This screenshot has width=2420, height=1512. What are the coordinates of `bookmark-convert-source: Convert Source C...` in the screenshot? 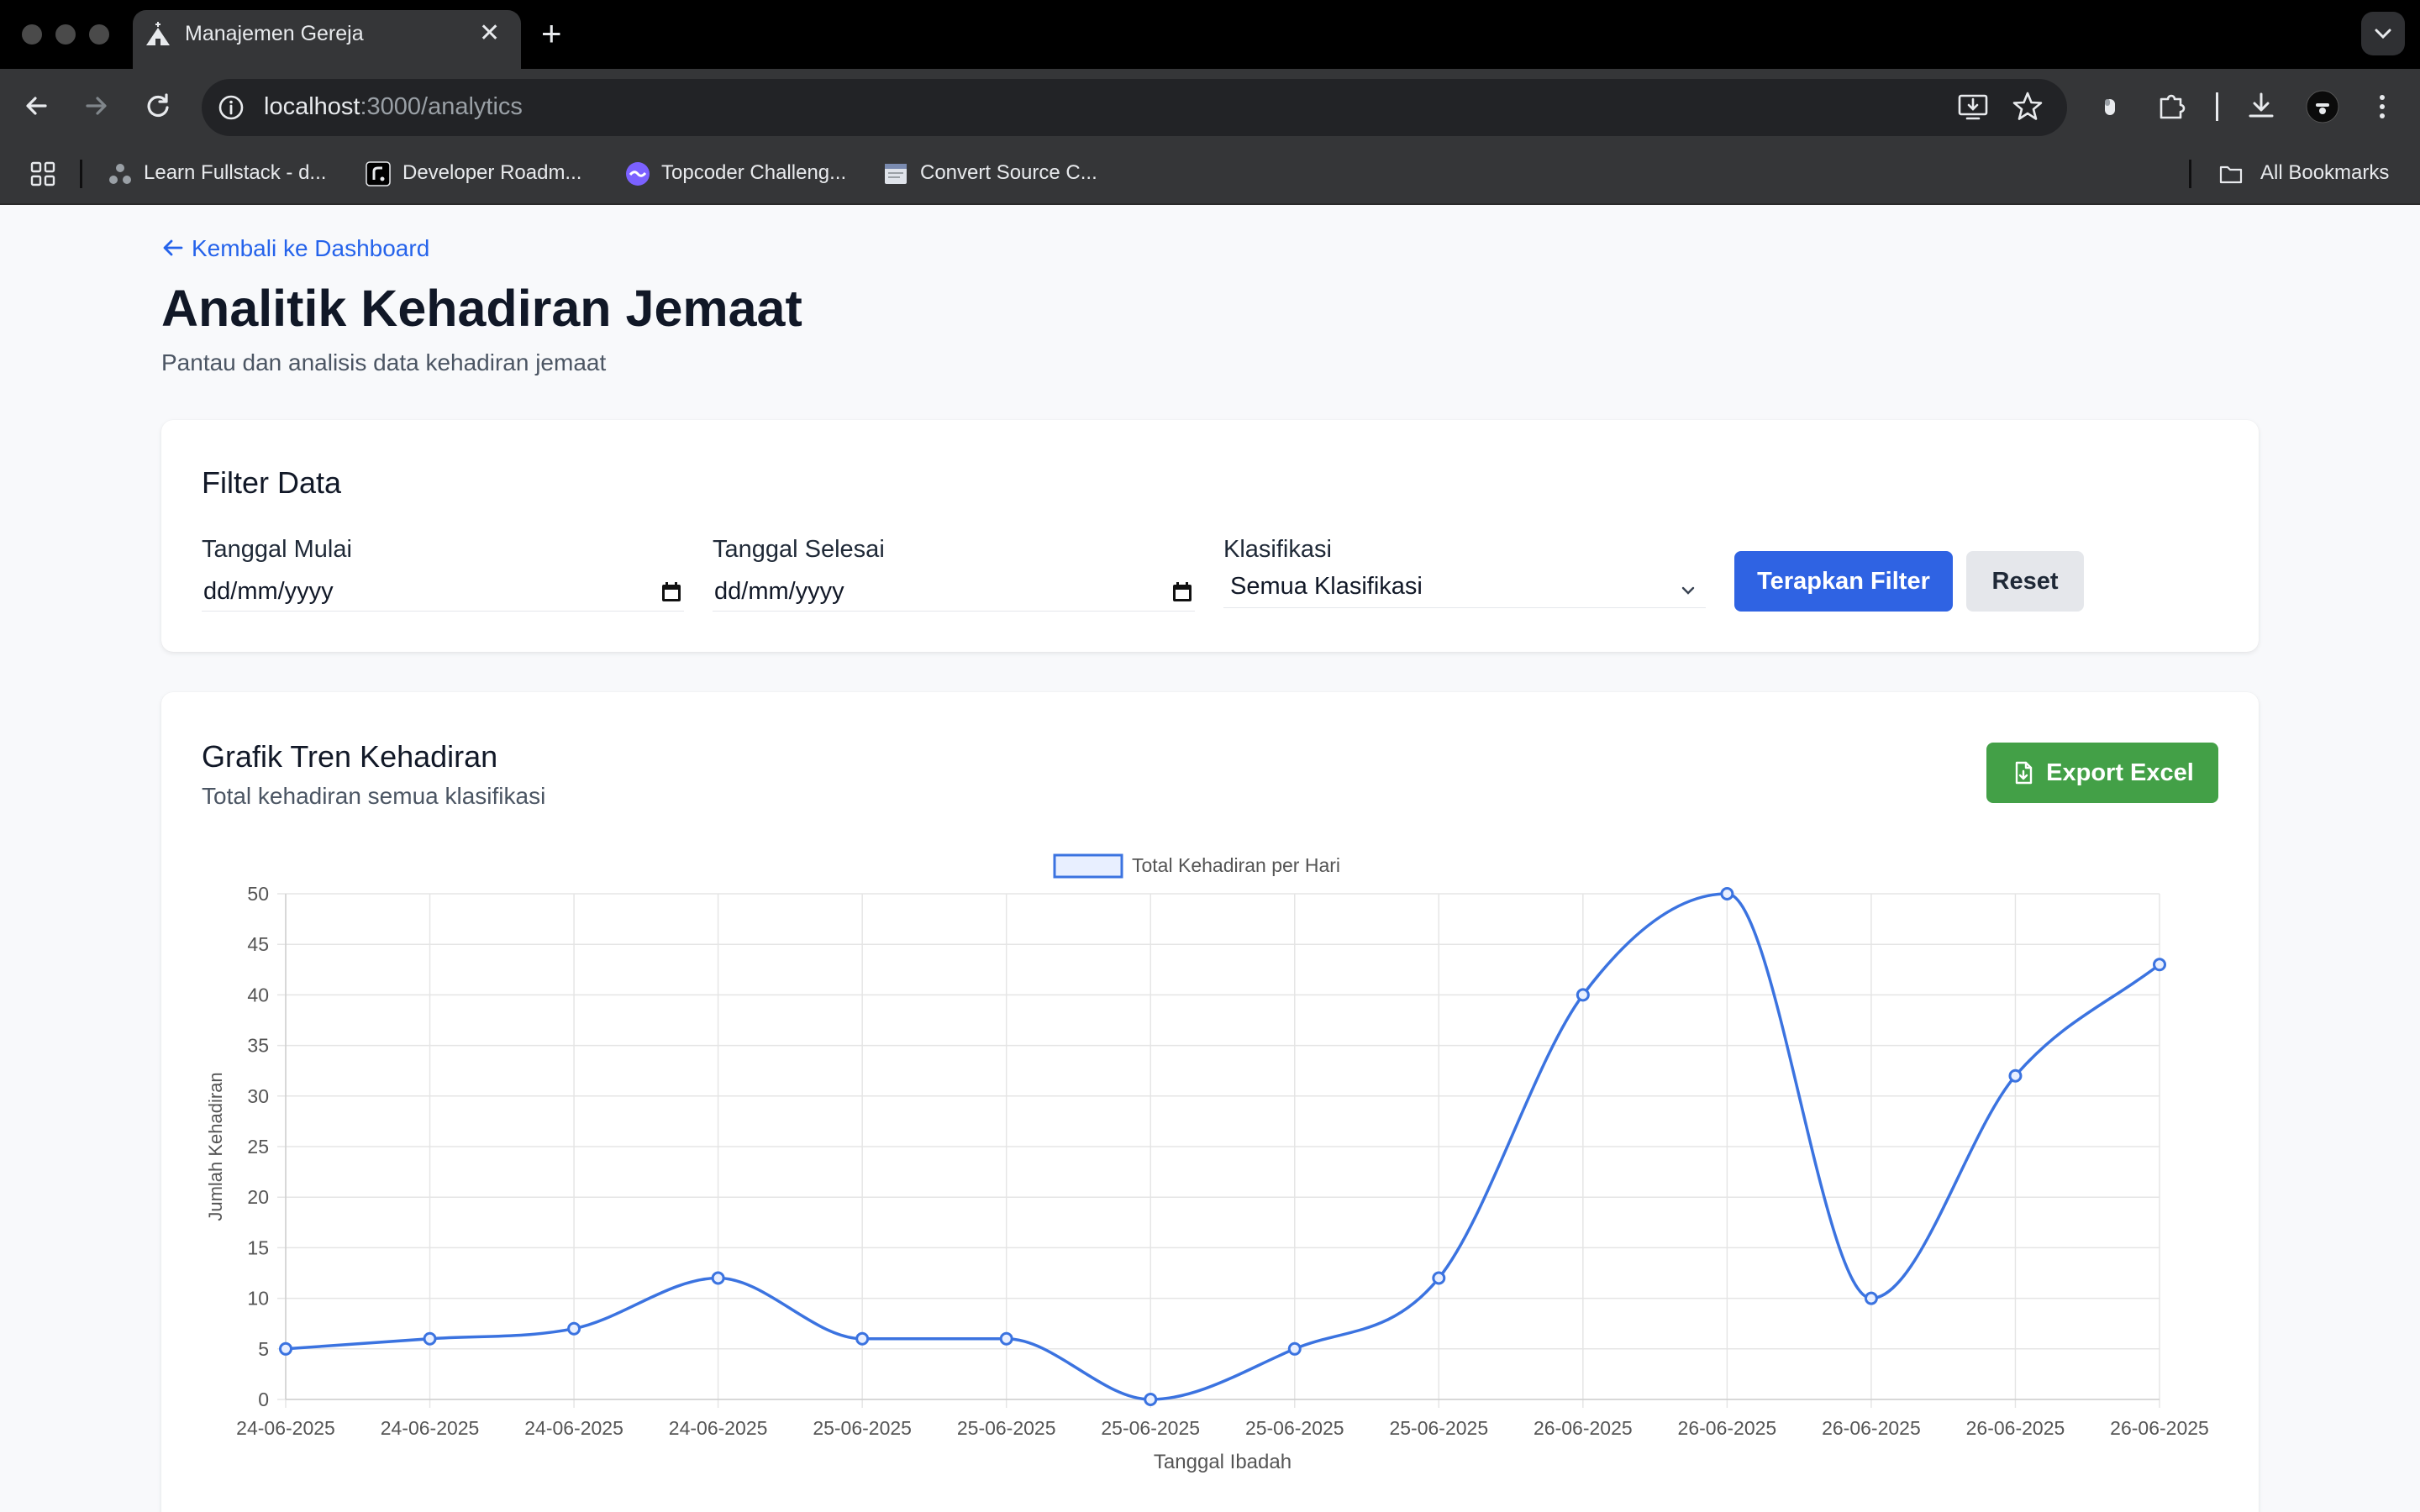 It's located at (1008, 173).